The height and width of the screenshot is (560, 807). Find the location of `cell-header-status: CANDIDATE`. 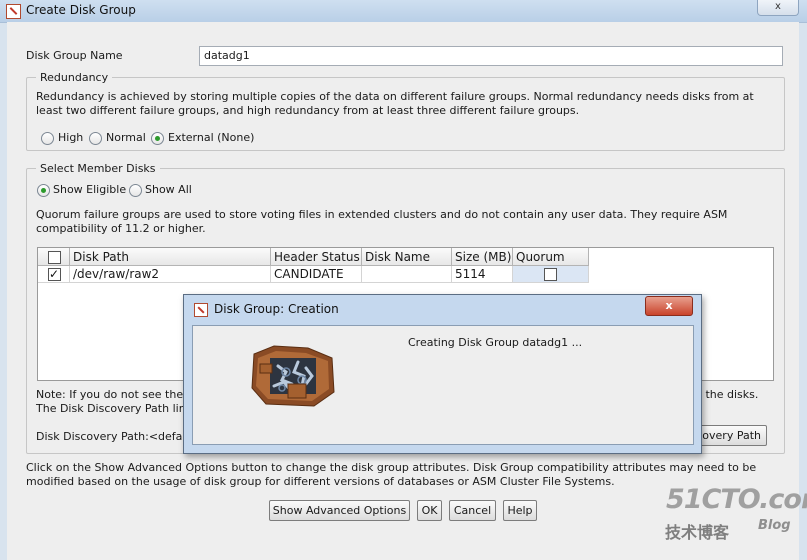

cell-header-status: CANDIDATE is located at coordinates (316, 274).